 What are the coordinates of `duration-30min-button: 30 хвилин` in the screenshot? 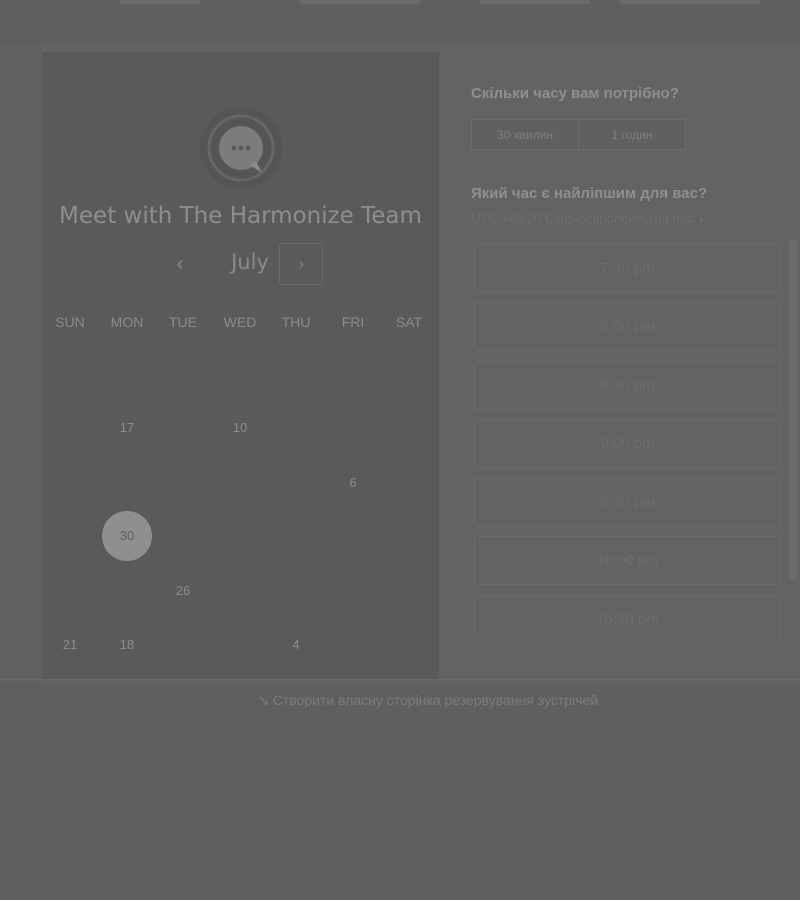 It's located at (525, 134).